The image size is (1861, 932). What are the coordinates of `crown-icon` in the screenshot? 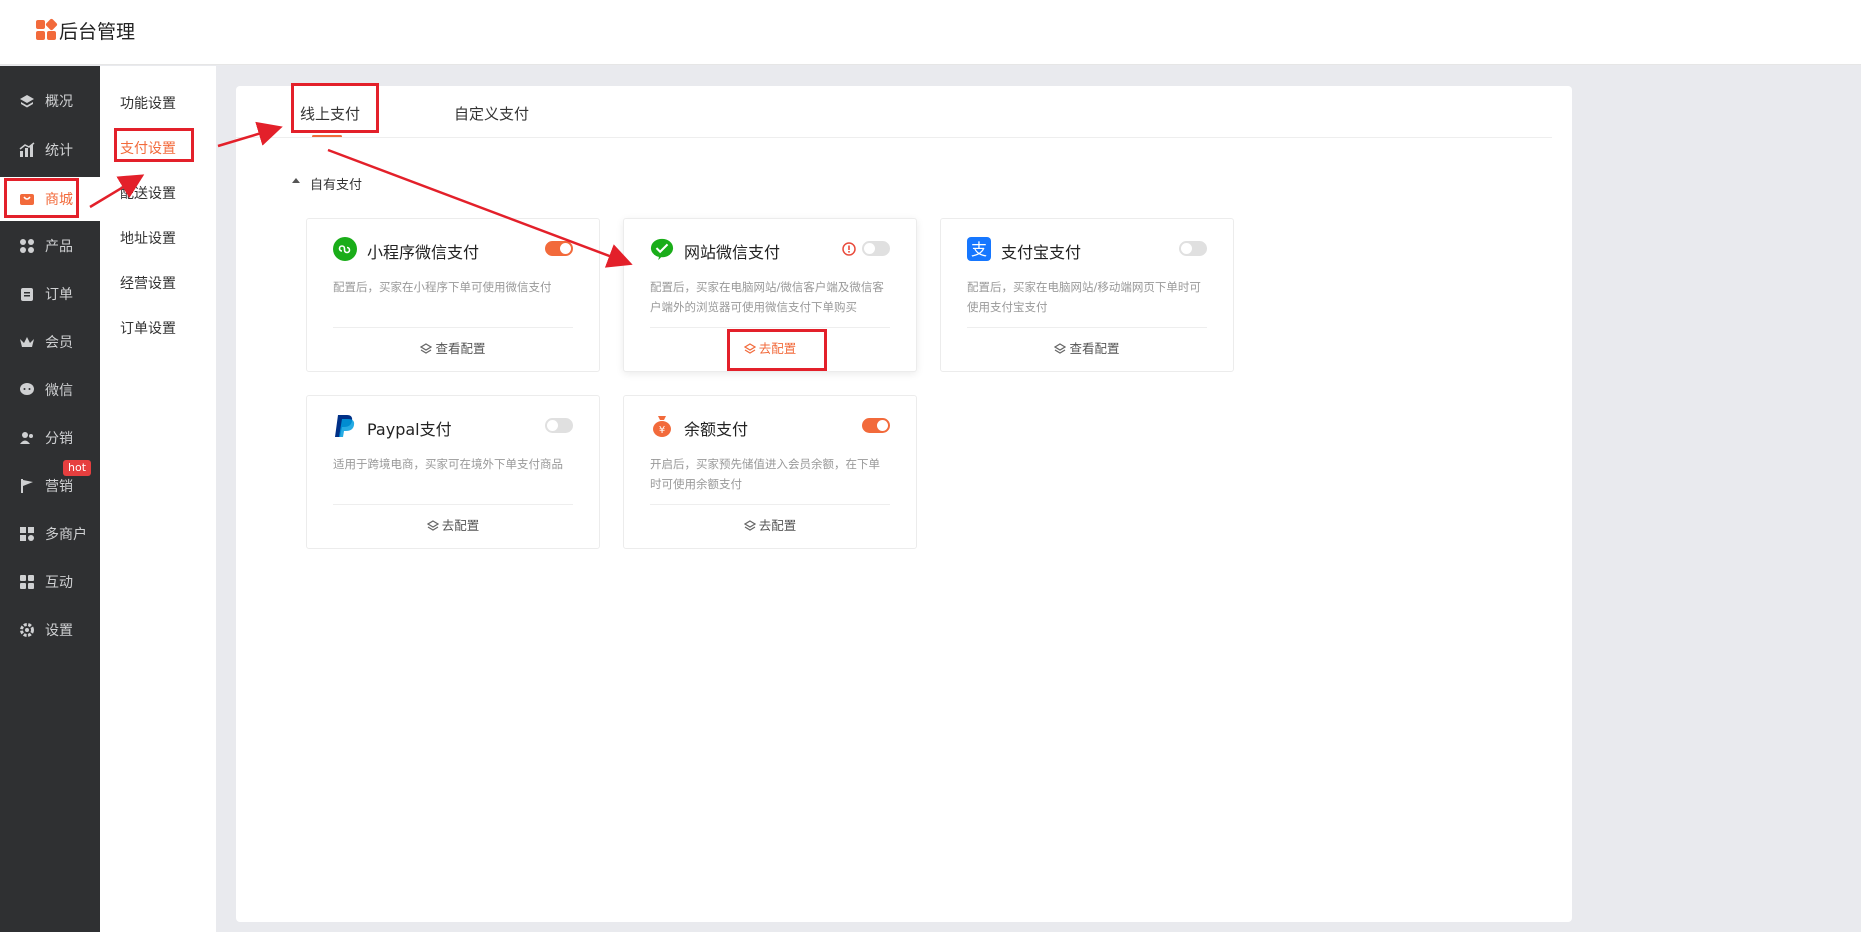 It's located at (27, 342).